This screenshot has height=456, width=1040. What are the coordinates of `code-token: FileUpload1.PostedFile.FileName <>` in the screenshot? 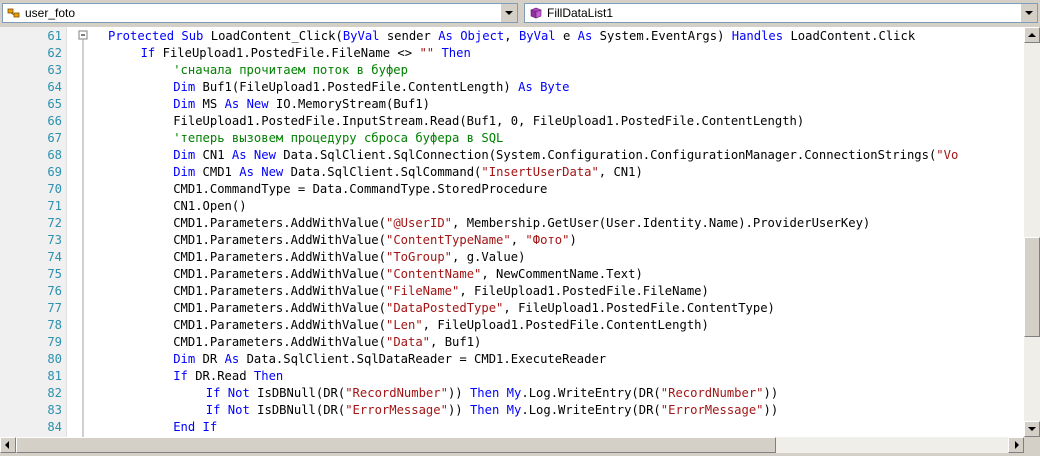 It's located at (287, 53).